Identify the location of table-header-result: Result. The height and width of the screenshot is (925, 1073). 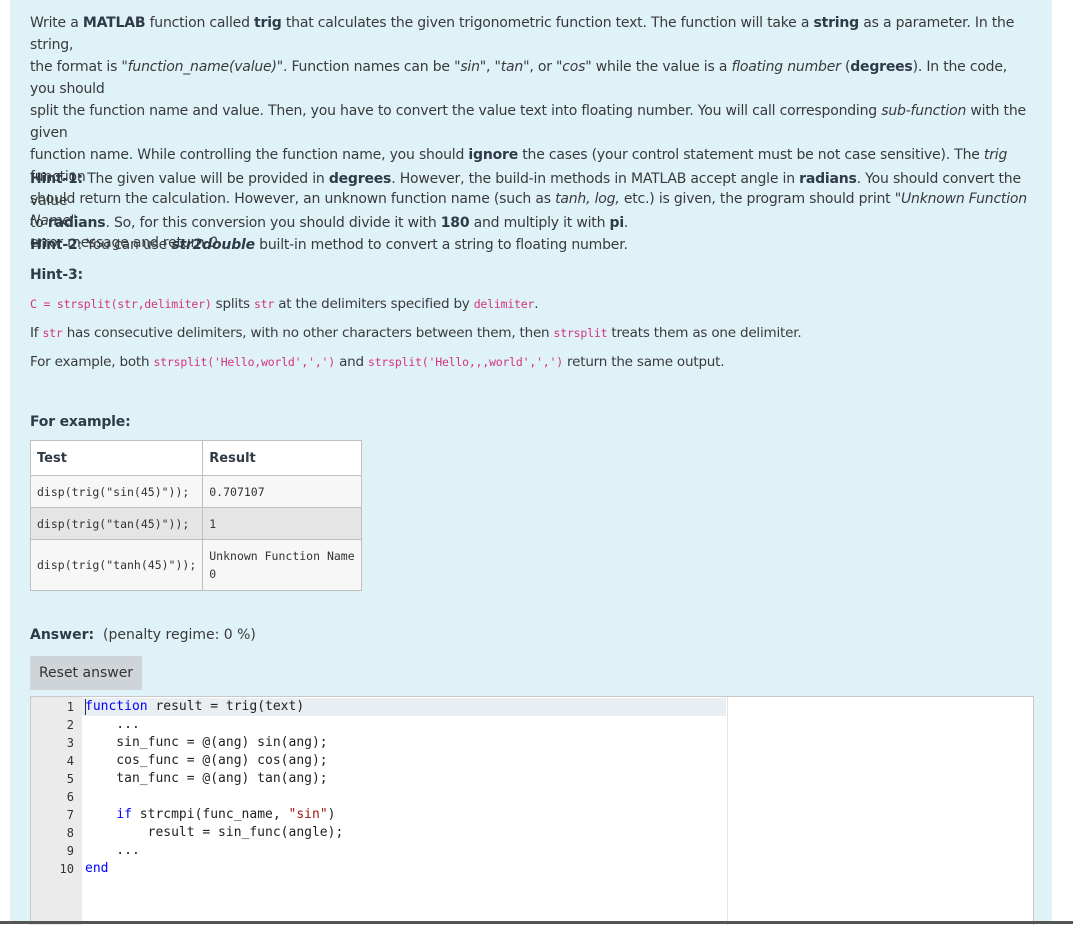
(282, 458).